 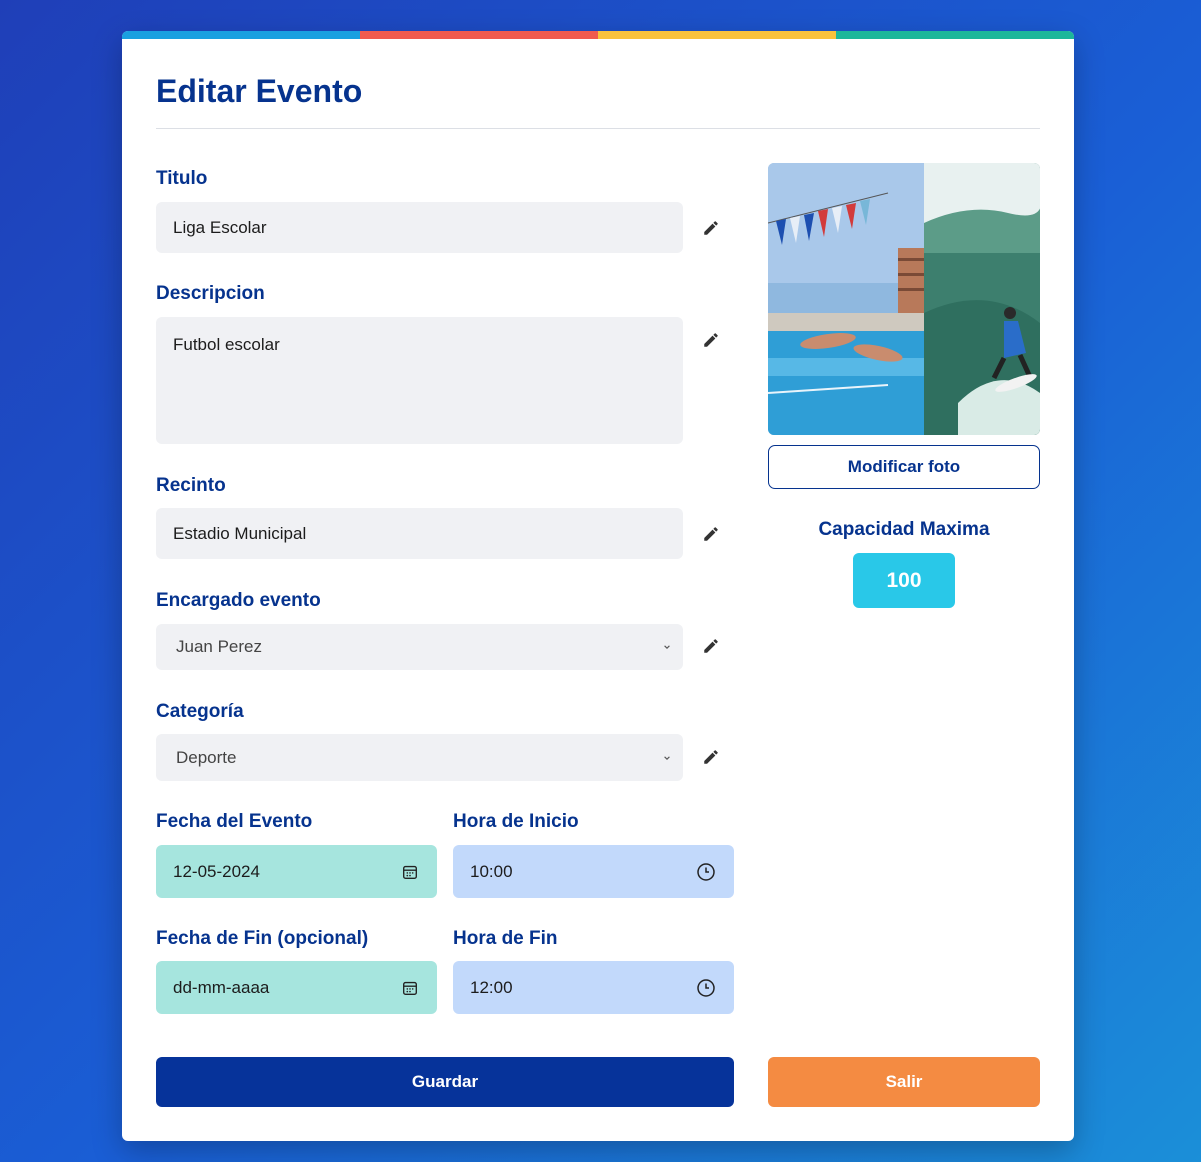 What do you see at coordinates (234, 821) in the screenshot?
I see `fecha-evento-label: Fecha del Evento` at bounding box center [234, 821].